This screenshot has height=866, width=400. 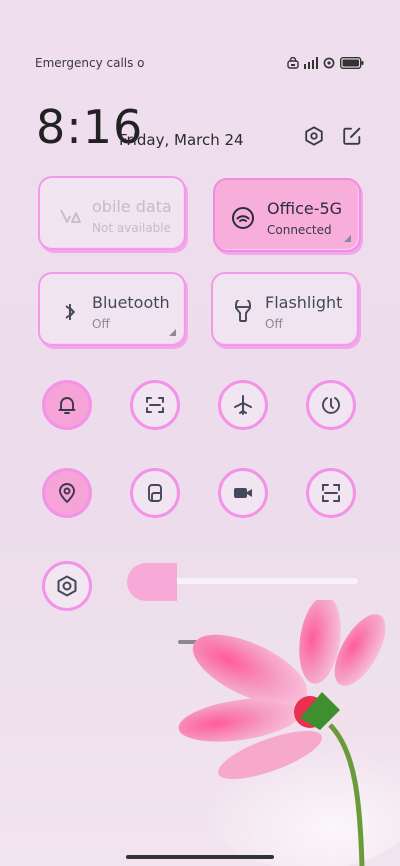 I want to click on system-icons, so click(x=325, y=63).